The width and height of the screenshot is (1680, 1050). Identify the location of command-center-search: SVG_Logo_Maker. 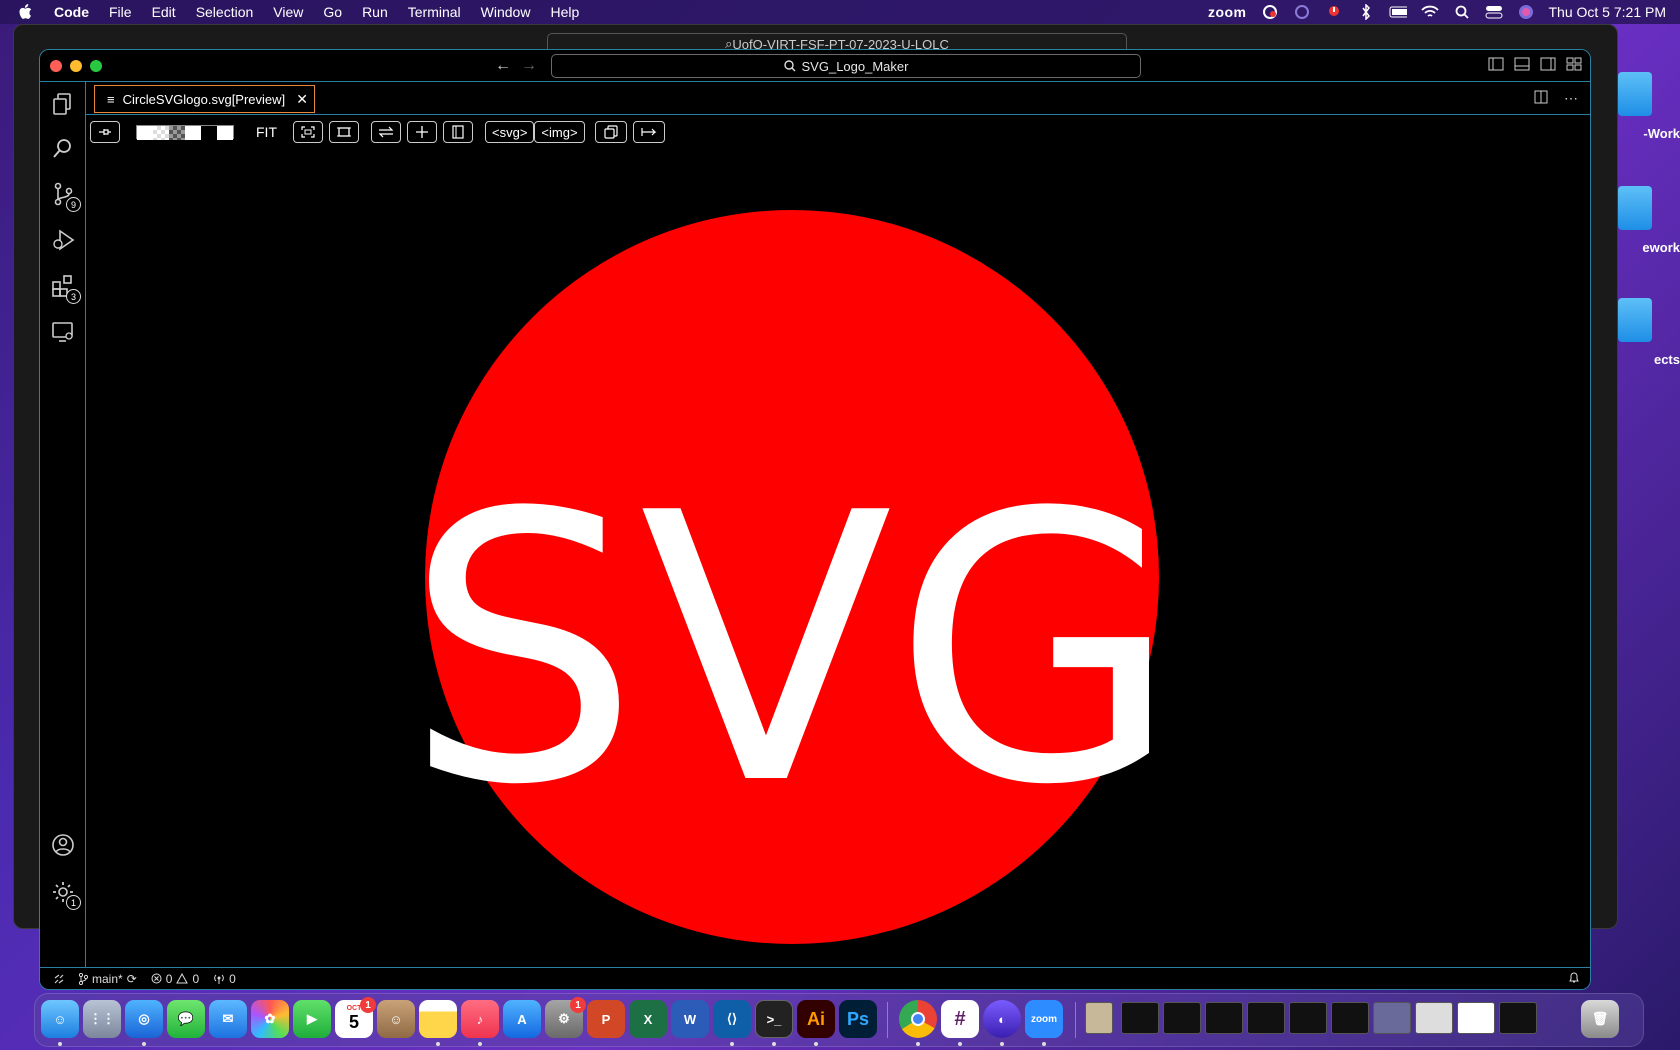
(846, 66).